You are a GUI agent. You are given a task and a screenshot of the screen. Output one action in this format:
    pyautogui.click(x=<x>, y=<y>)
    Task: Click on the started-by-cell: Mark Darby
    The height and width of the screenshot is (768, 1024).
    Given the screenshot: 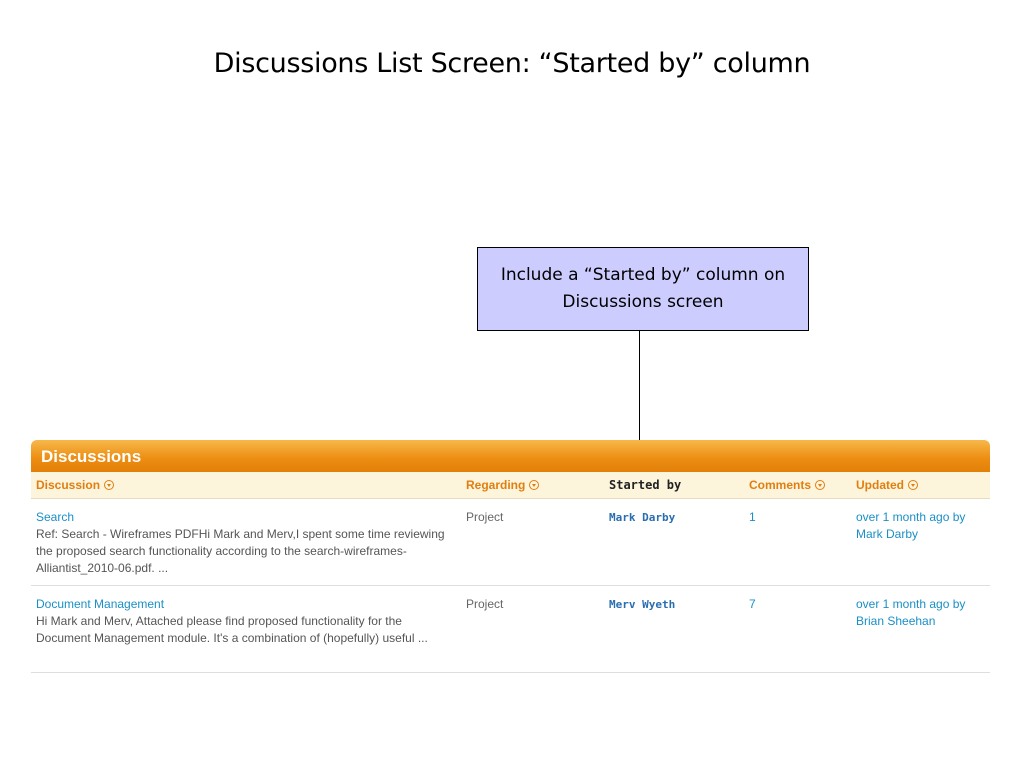 What is the action you would take?
    pyautogui.click(x=642, y=517)
    